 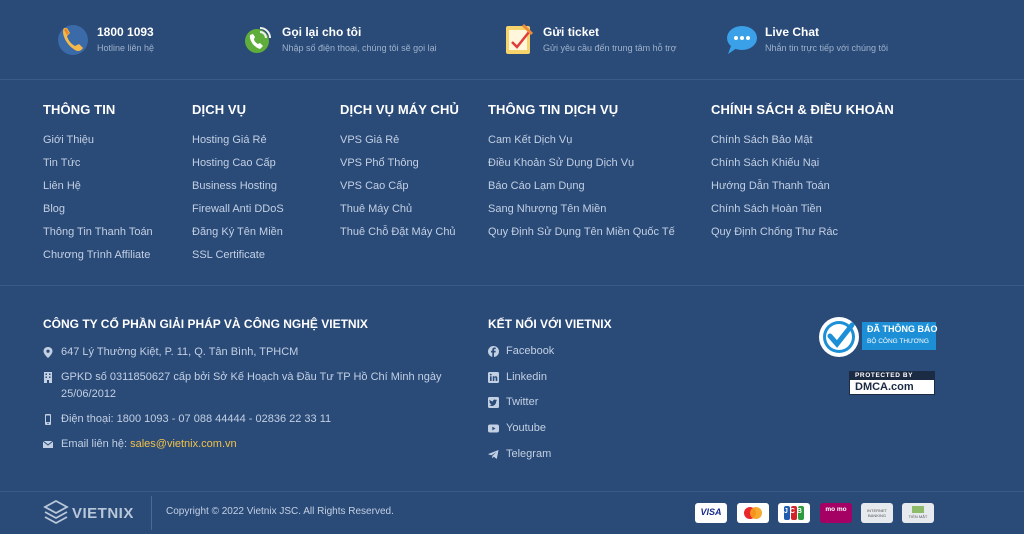 I want to click on vietnix-logo: VIETNIX, so click(x=90, y=513).